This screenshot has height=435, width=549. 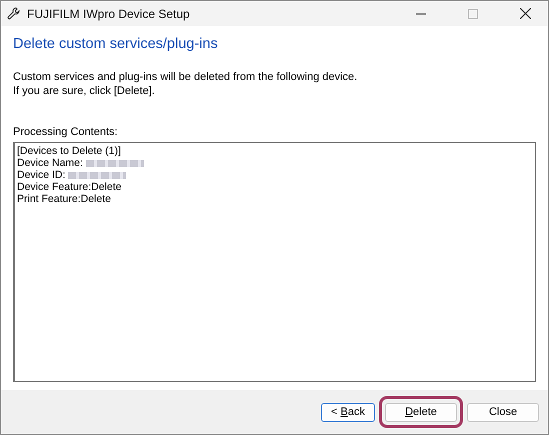 What do you see at coordinates (41, 175) in the screenshot?
I see `contents-line: Device ID:` at bounding box center [41, 175].